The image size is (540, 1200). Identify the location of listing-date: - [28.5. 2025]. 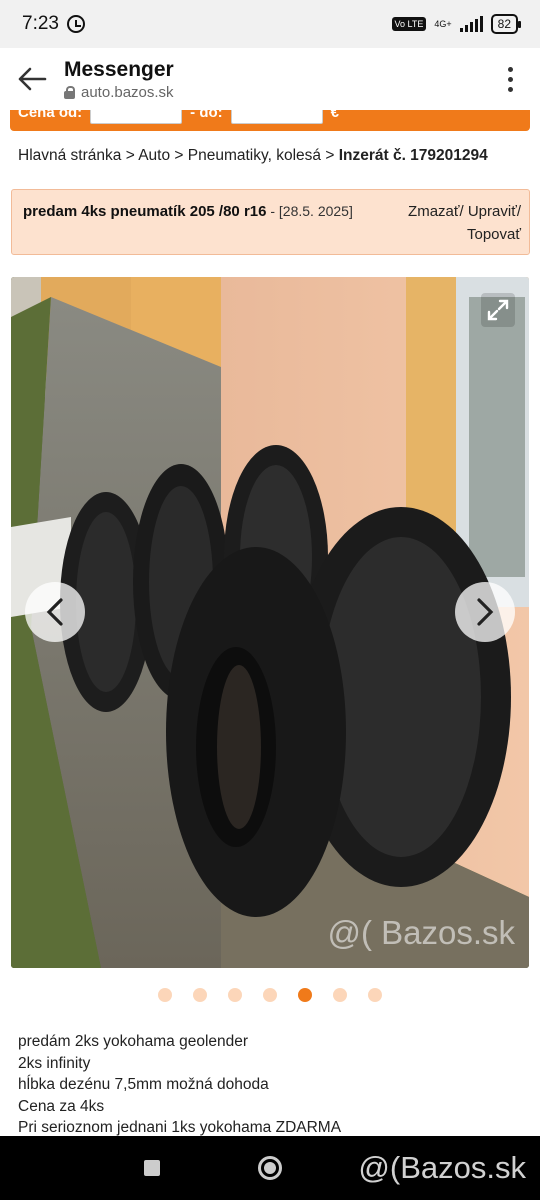
(309, 211).